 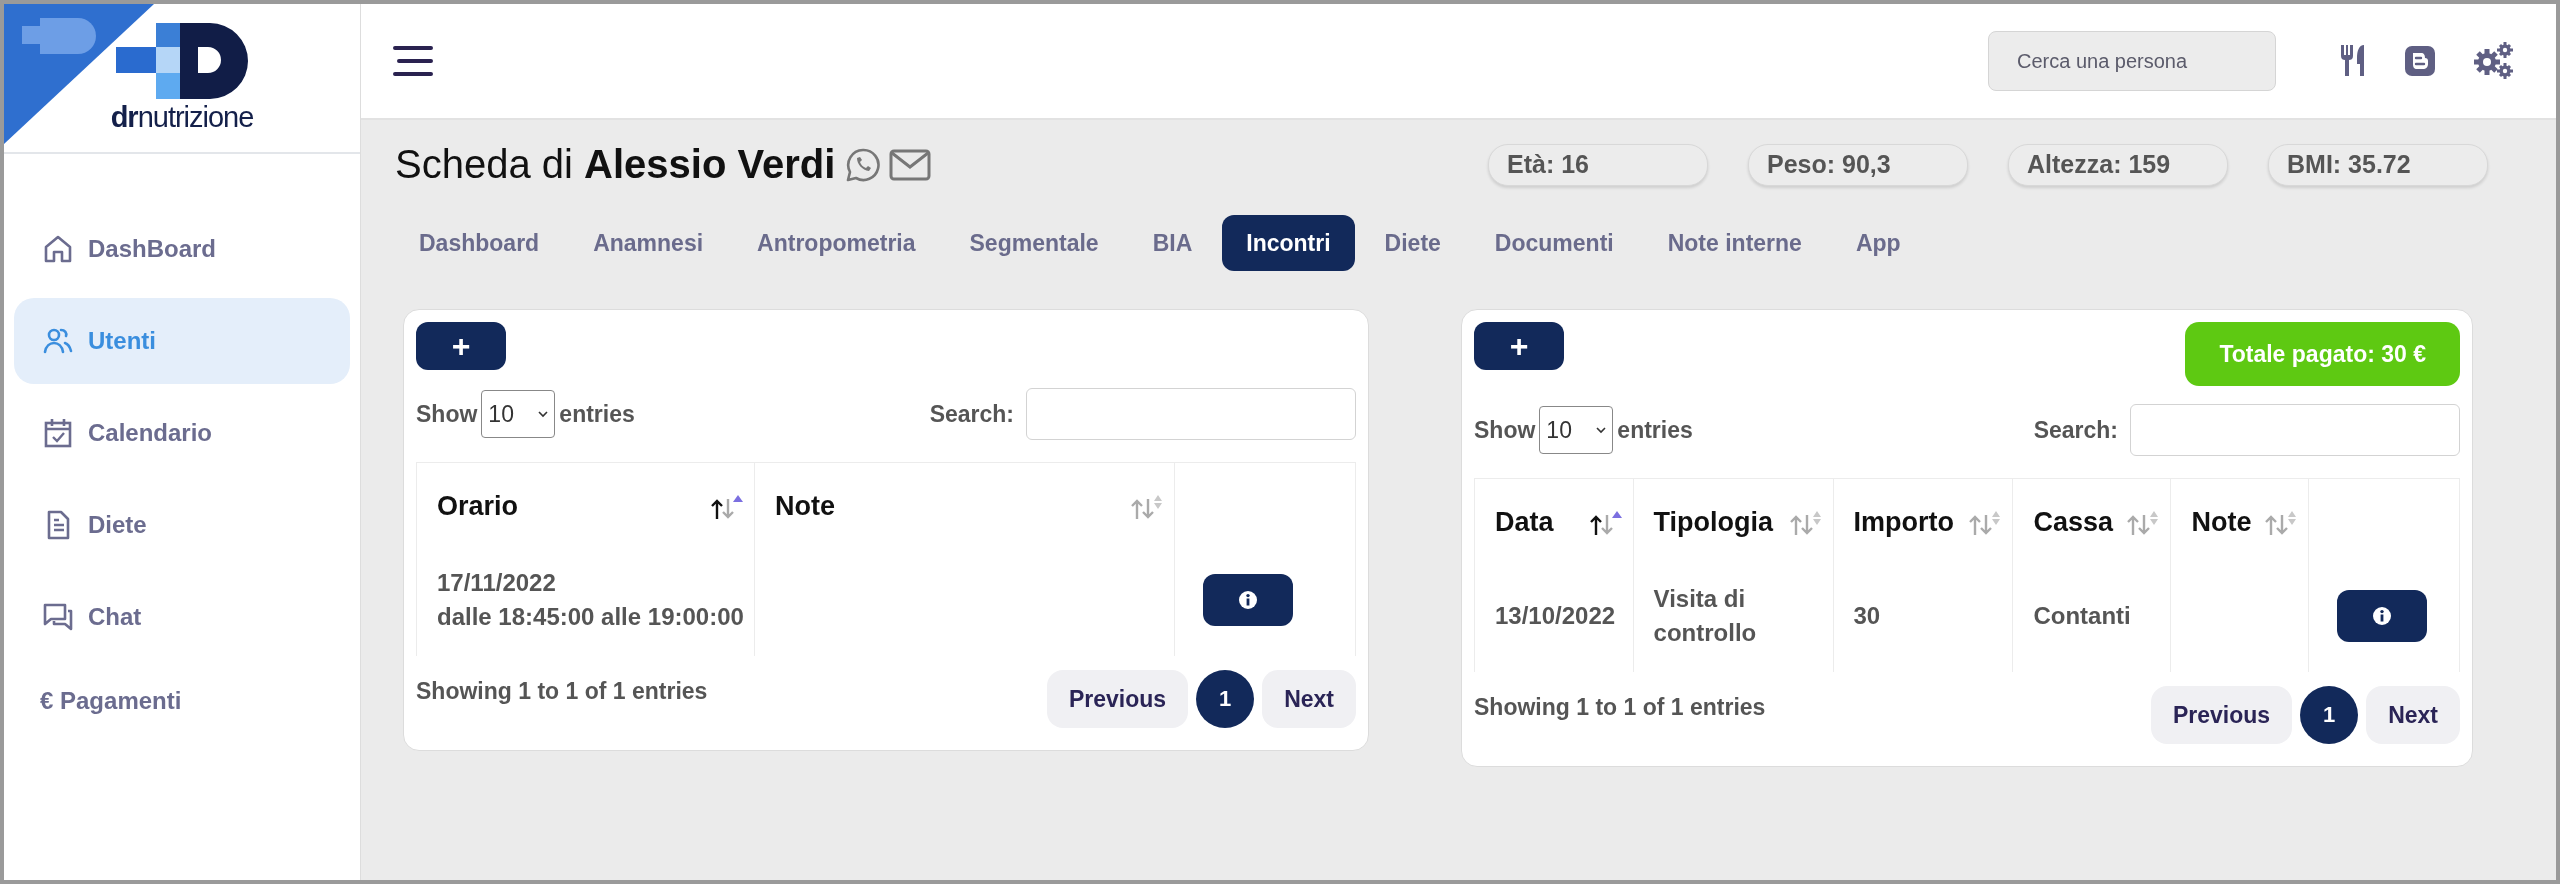 What do you see at coordinates (863, 164) in the screenshot?
I see `whatsapp-icon` at bounding box center [863, 164].